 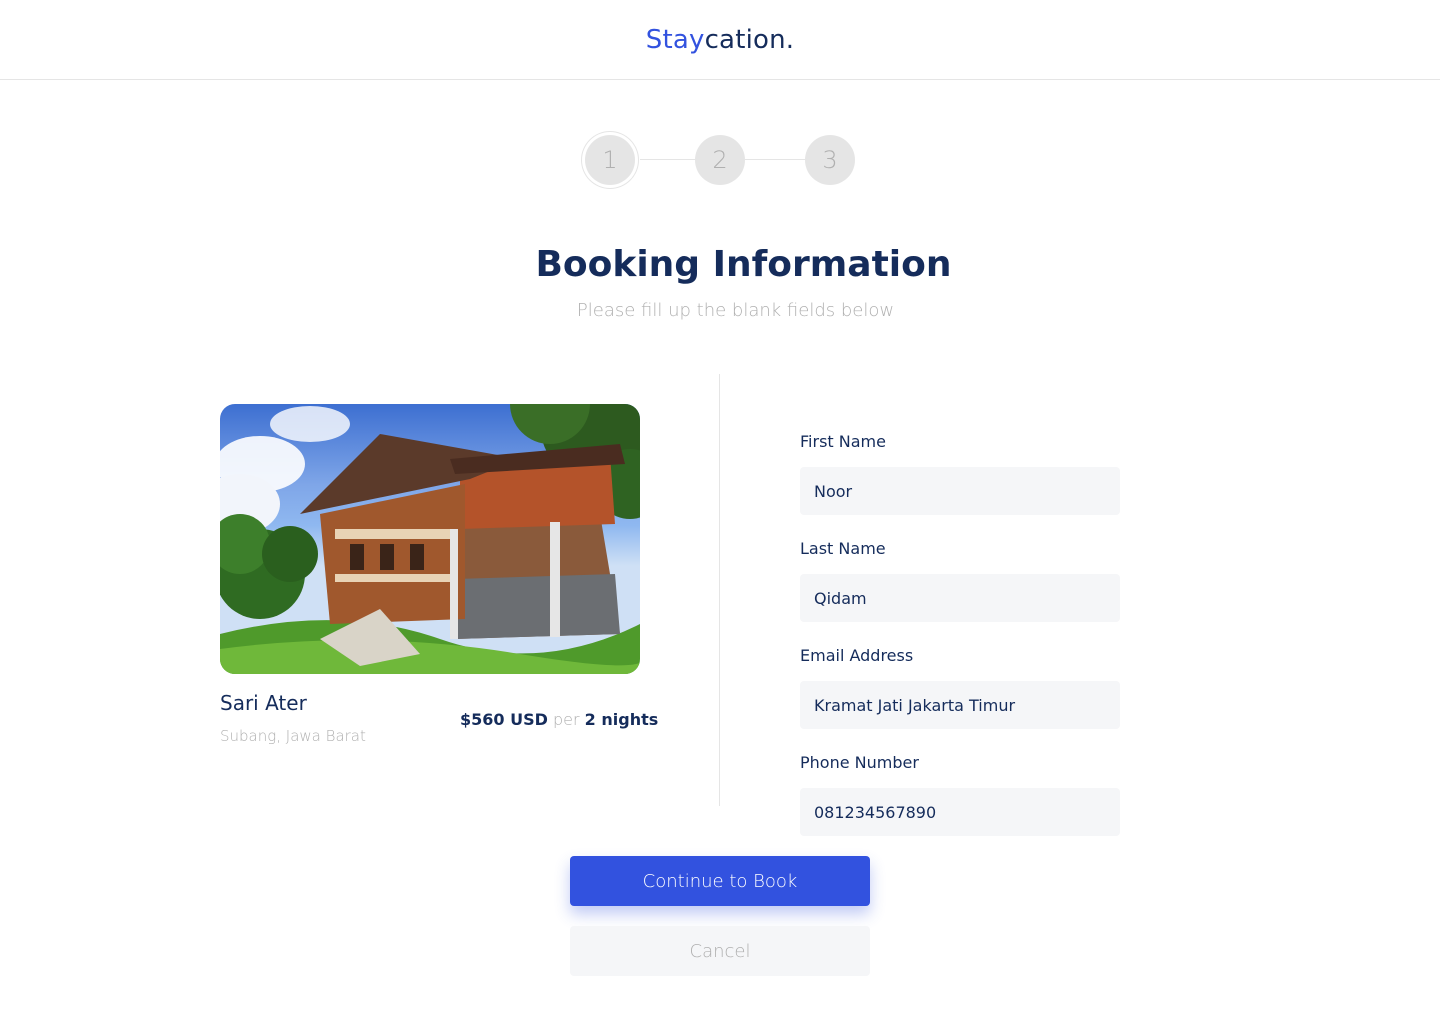 I want to click on house-photo-icon, so click(x=430, y=539).